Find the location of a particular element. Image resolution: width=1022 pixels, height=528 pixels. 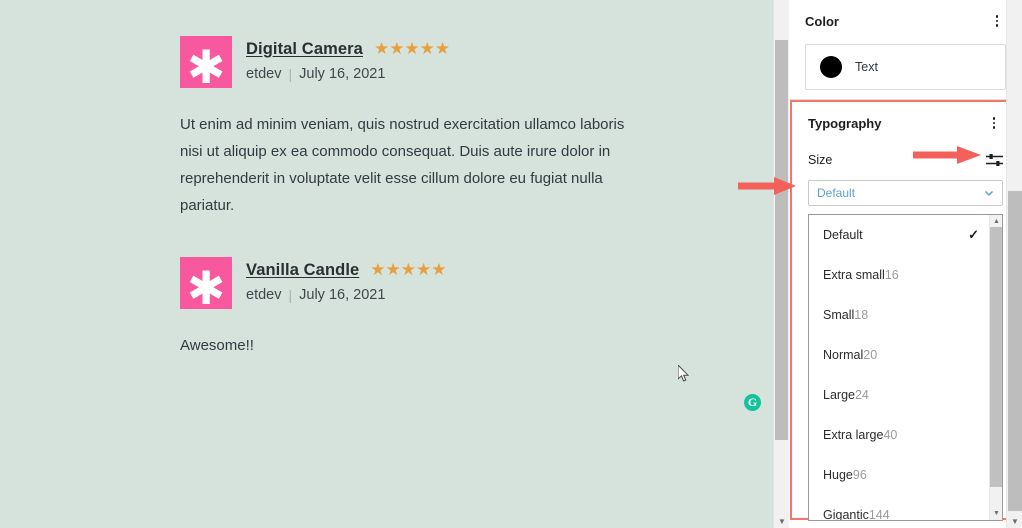

font-size-option: Small18 is located at coordinates (900, 315).